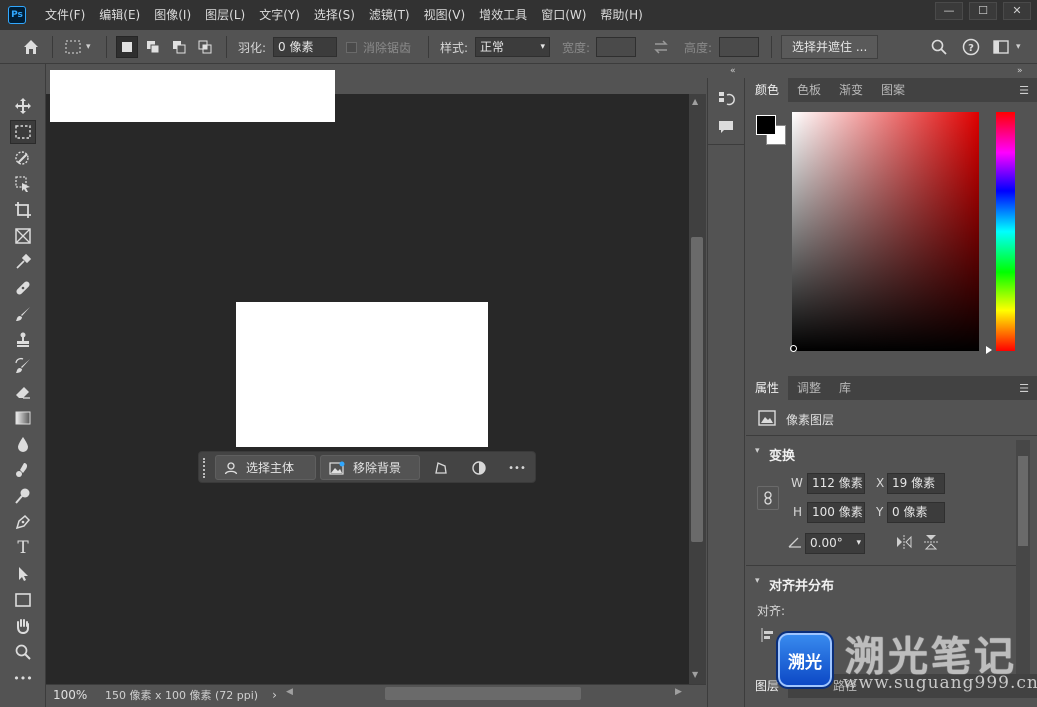 The width and height of the screenshot is (1037, 707). Describe the element at coordinates (172, 15) in the screenshot. I see `menu-image: 图像(I)` at that location.